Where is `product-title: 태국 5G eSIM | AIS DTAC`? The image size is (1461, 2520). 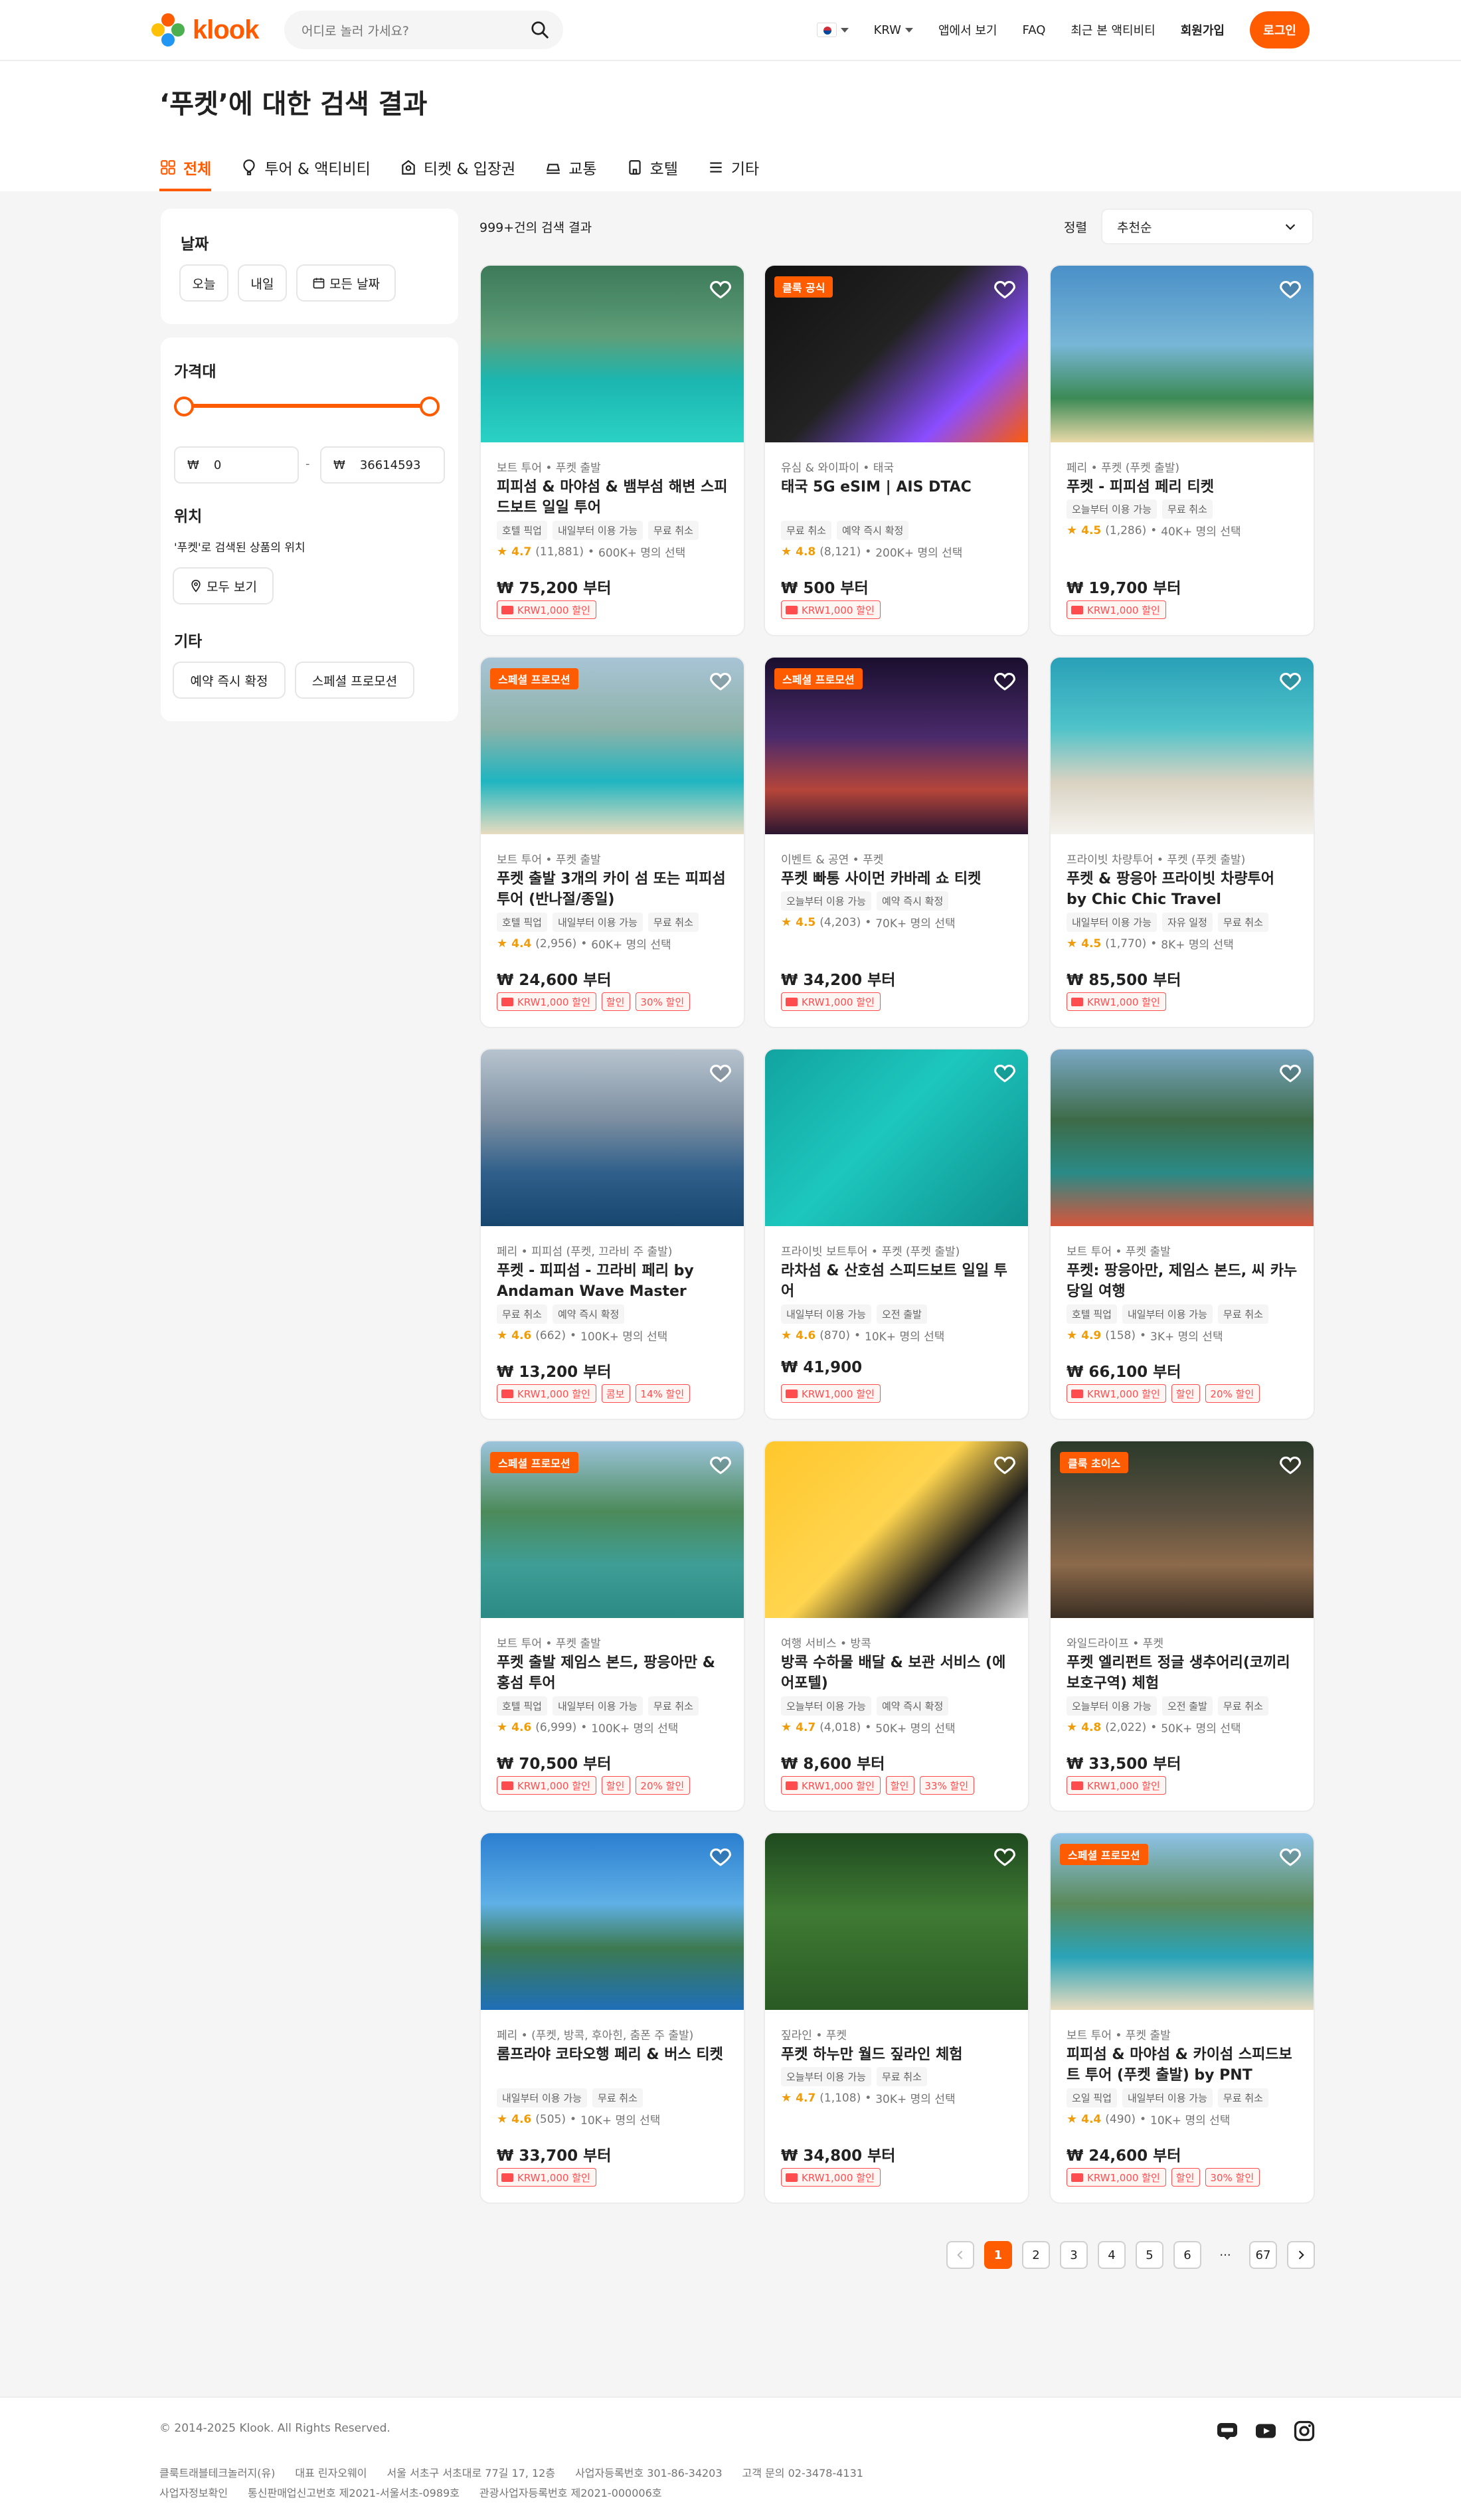
product-title: 태국 5G eSIM | AIS DTAC is located at coordinates (897, 487).